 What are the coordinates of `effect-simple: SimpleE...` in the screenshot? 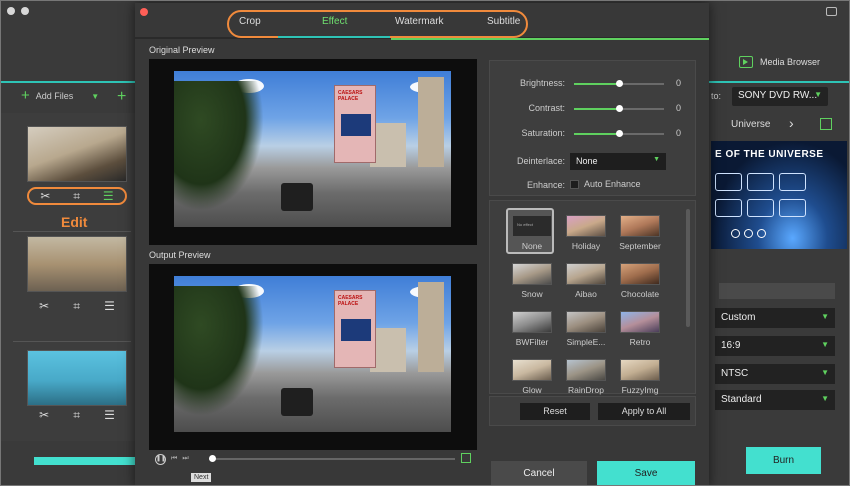 It's located at (586, 329).